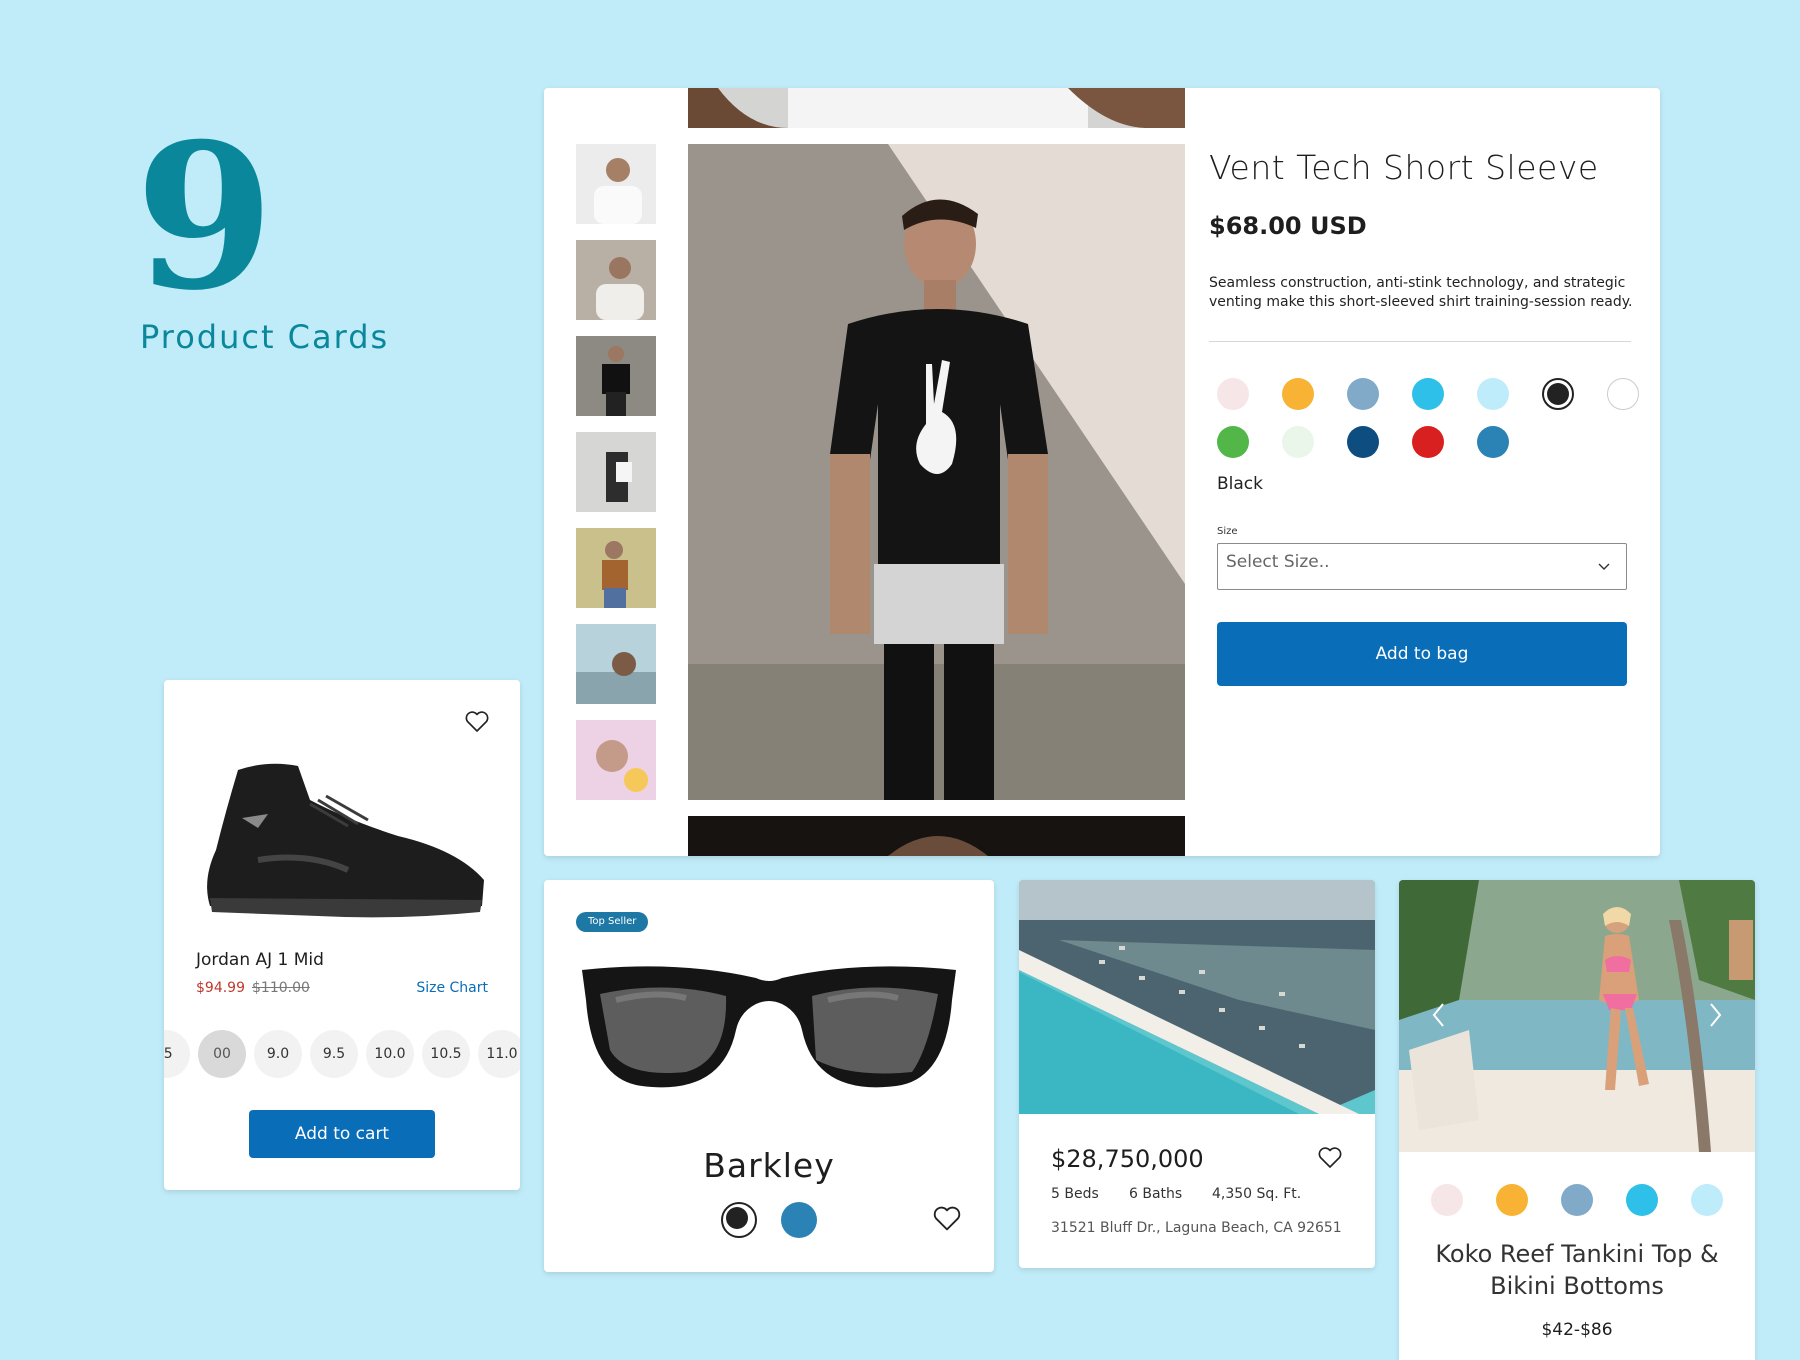 The image size is (1800, 1360). I want to click on shoe-name: Jordan AJ 1 Mid, so click(260, 960).